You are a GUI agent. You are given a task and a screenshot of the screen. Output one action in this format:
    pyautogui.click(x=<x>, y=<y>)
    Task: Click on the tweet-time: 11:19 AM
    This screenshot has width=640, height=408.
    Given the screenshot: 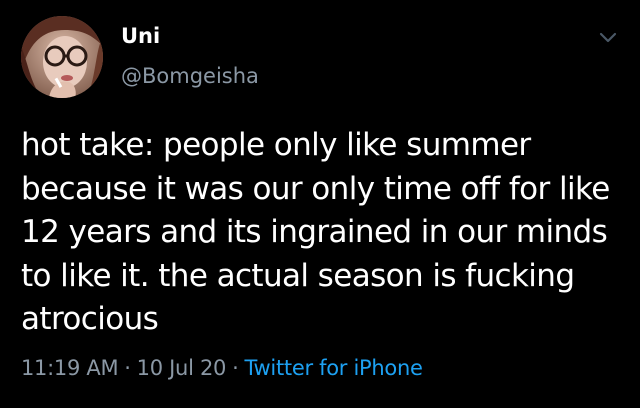 What is the action you would take?
    pyautogui.click(x=70, y=368)
    